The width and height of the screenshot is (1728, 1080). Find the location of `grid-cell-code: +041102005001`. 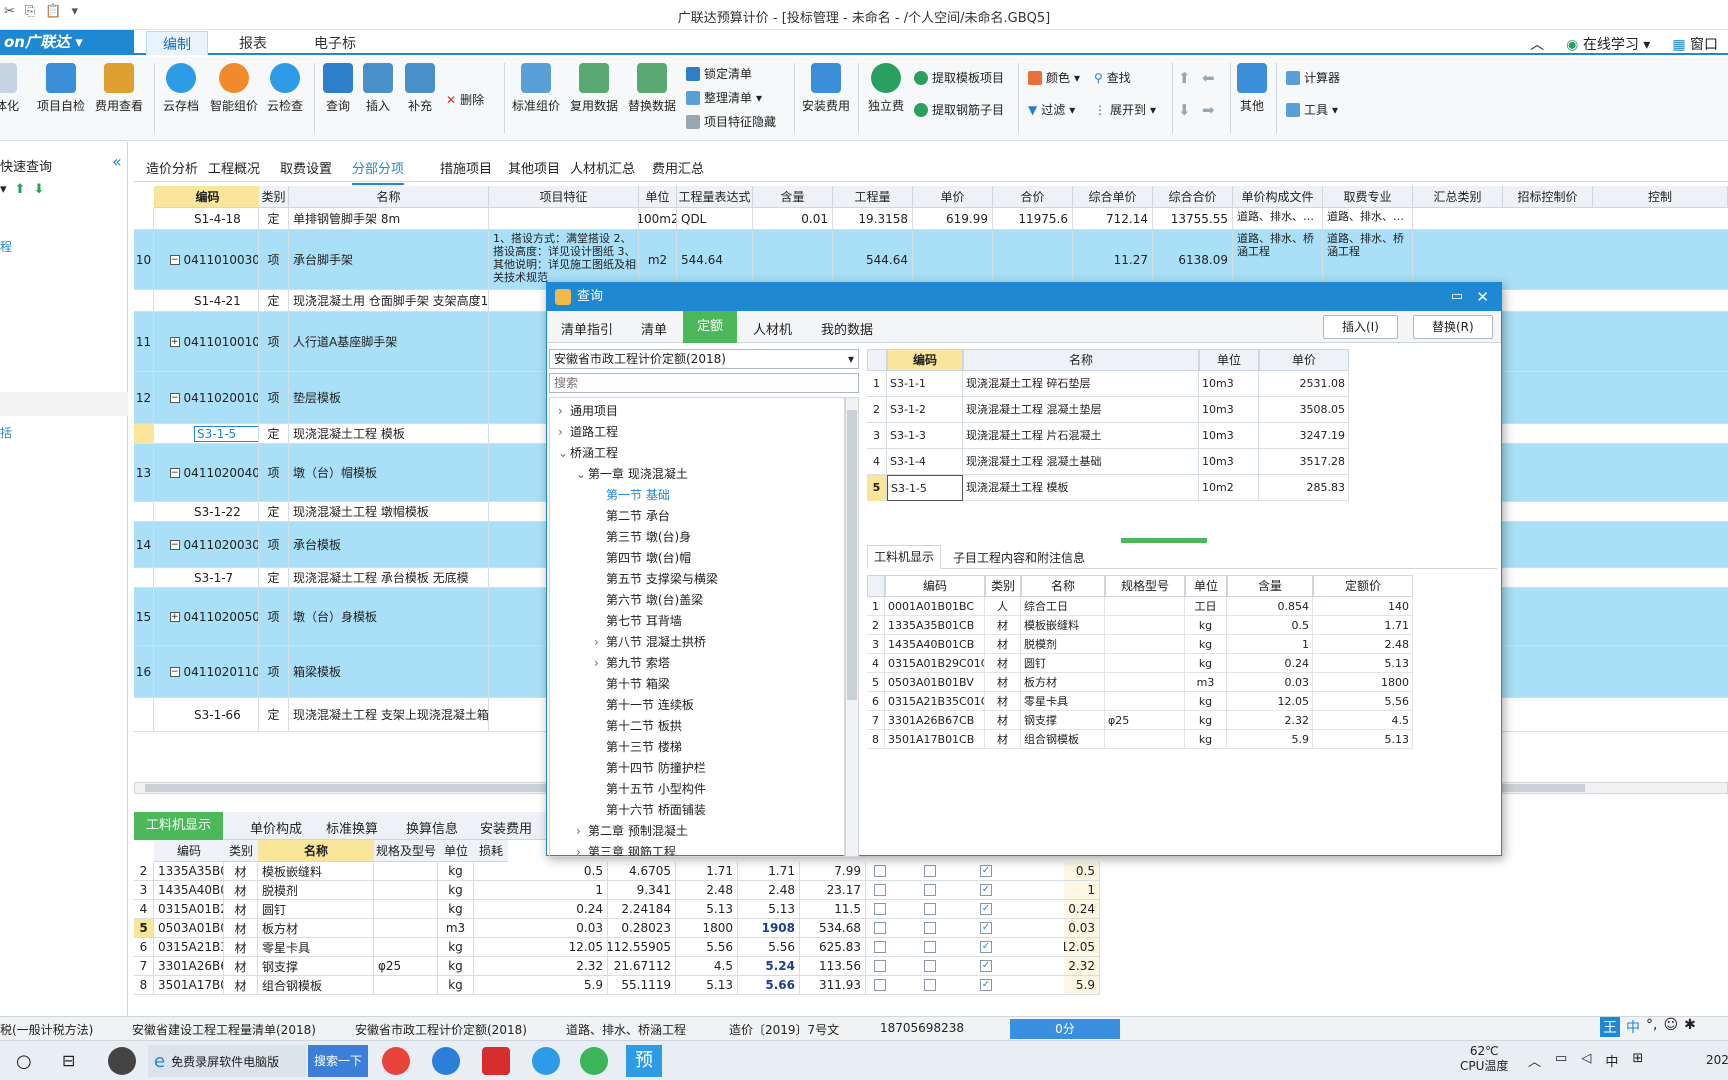

grid-cell-code: +041102005001 is located at coordinates (206, 616).